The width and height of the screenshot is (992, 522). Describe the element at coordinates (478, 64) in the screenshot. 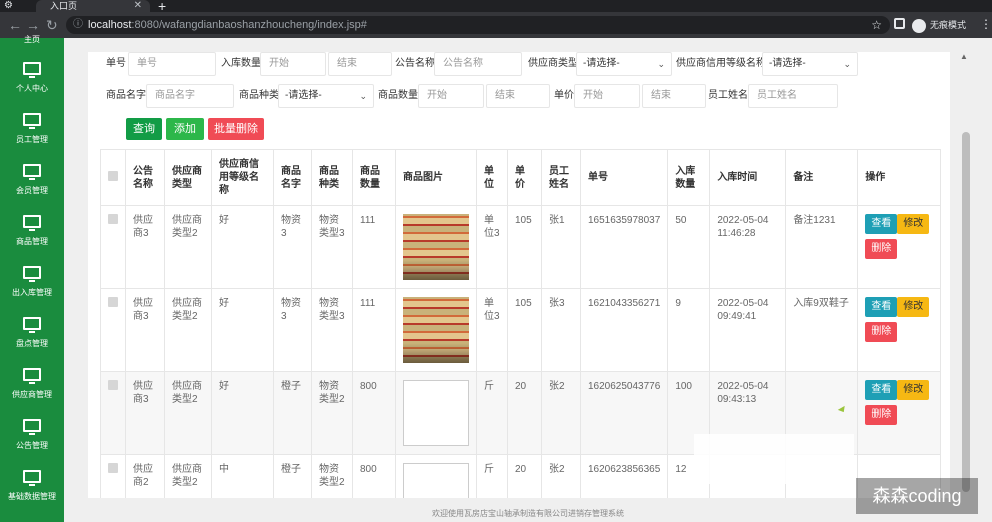

I see `filter-notice-input: 公告名称` at that location.